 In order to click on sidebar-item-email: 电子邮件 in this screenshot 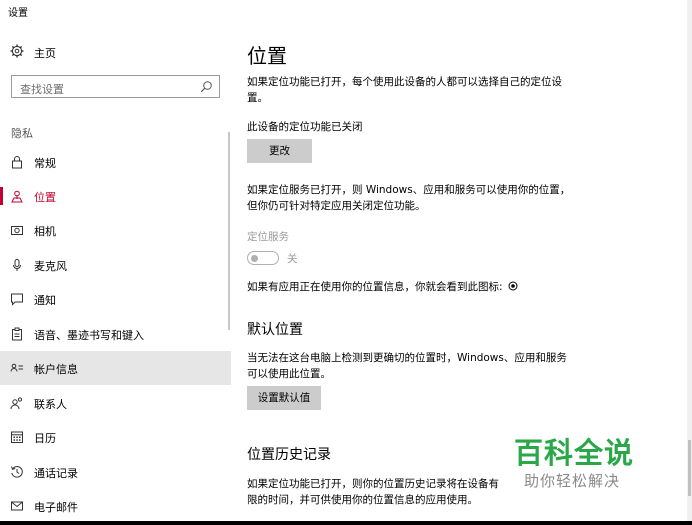, I will do `click(115, 506)`.